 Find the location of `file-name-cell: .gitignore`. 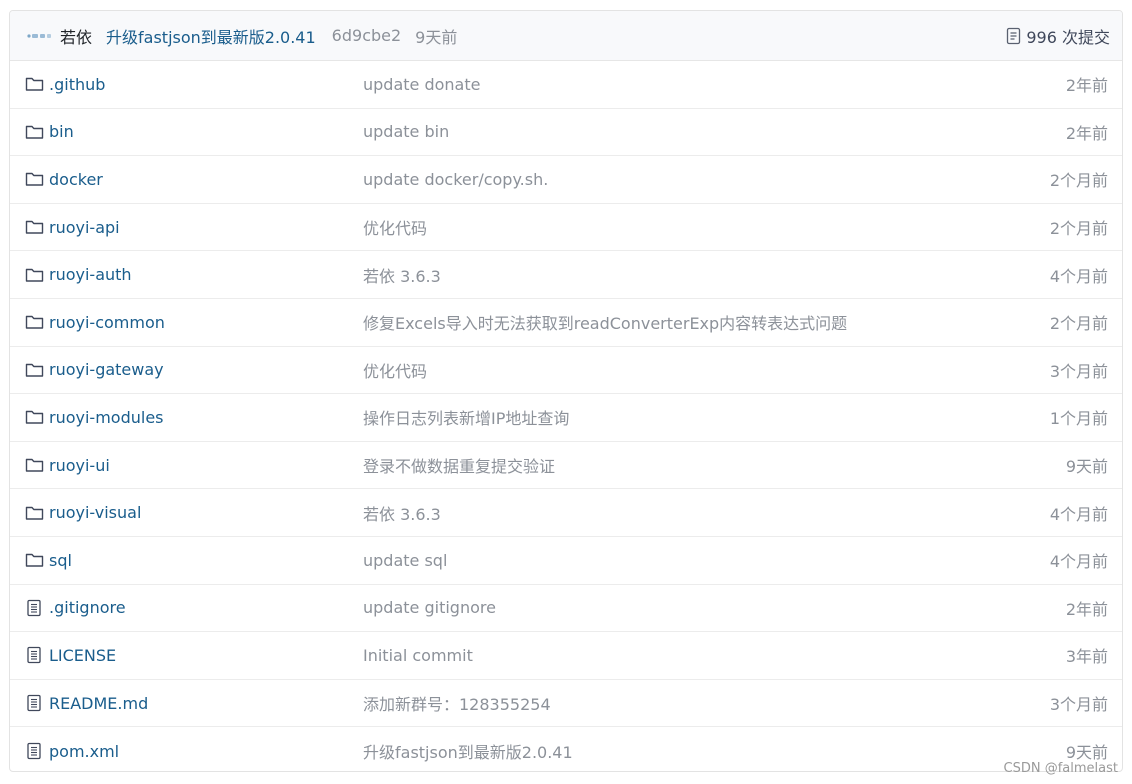

file-name-cell: .gitignore is located at coordinates (193, 608).